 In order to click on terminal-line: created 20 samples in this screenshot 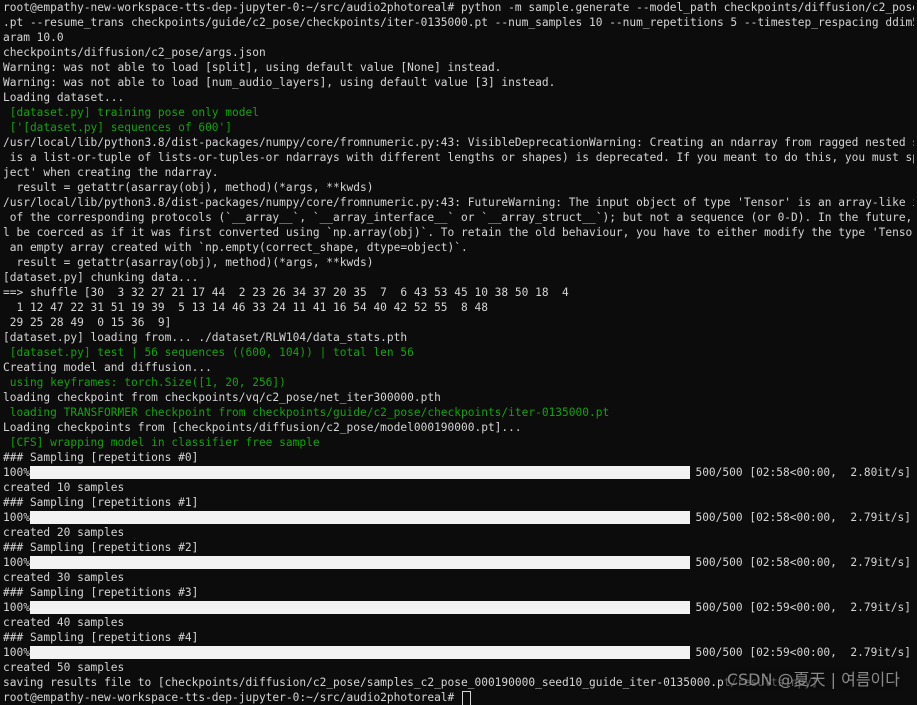, I will do `click(458, 532)`.